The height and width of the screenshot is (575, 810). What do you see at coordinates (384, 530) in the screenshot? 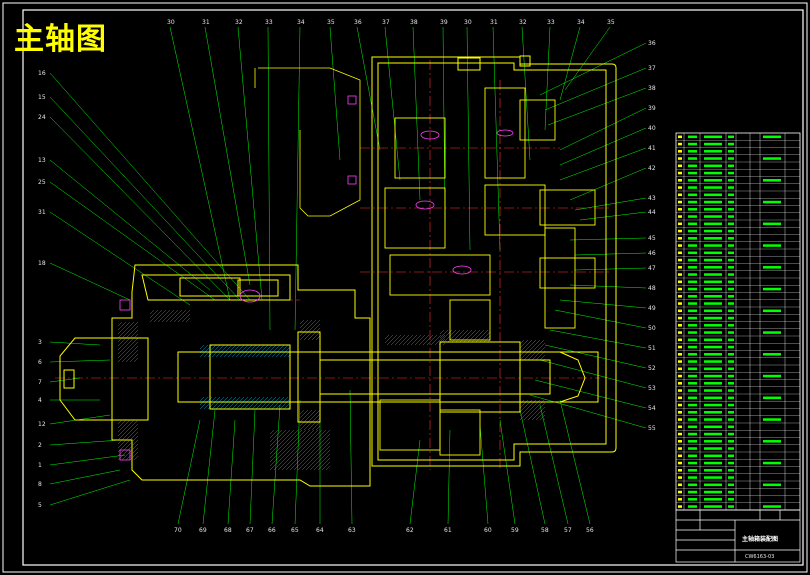
I see `balloon-labels-bottom: 70 69 68 67 66 65 64 63 62 61 60 59 58 57 56` at bounding box center [384, 530].